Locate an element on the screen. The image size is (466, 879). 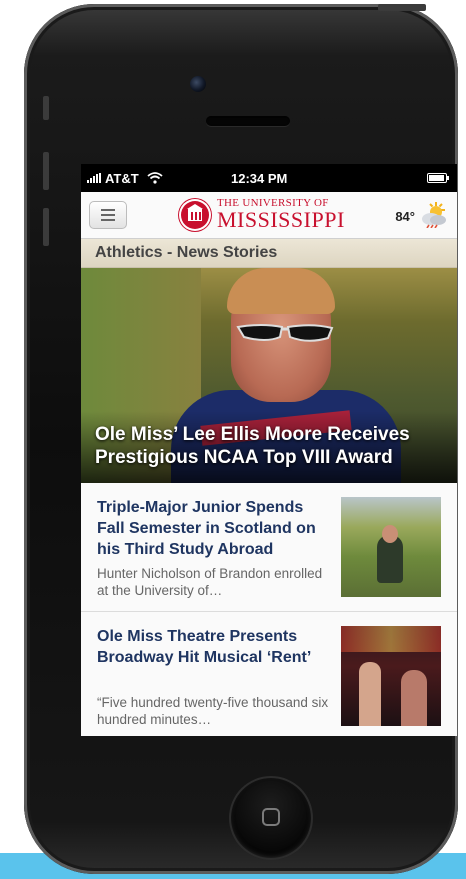
temperature-readout: 84° is located at coordinates (405, 216).